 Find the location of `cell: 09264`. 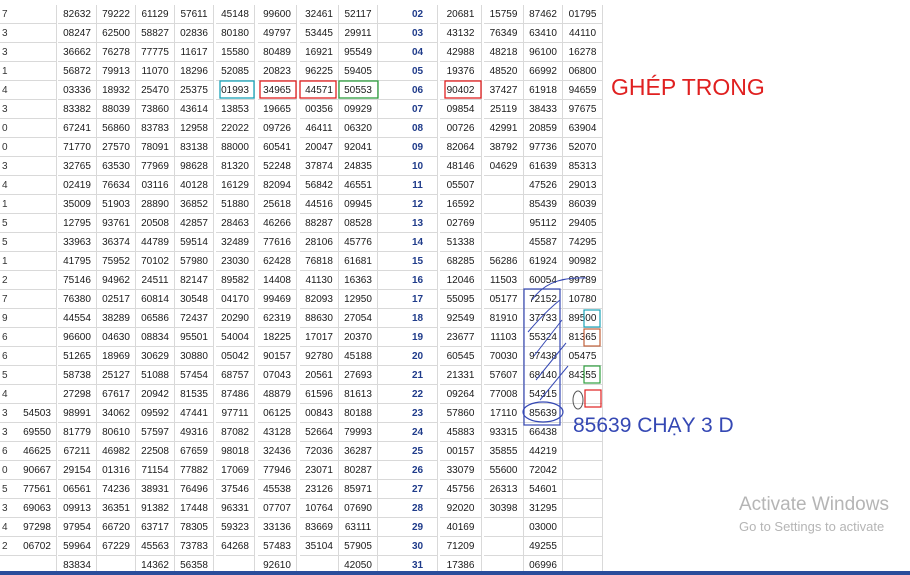

cell: 09264 is located at coordinates (461, 394).